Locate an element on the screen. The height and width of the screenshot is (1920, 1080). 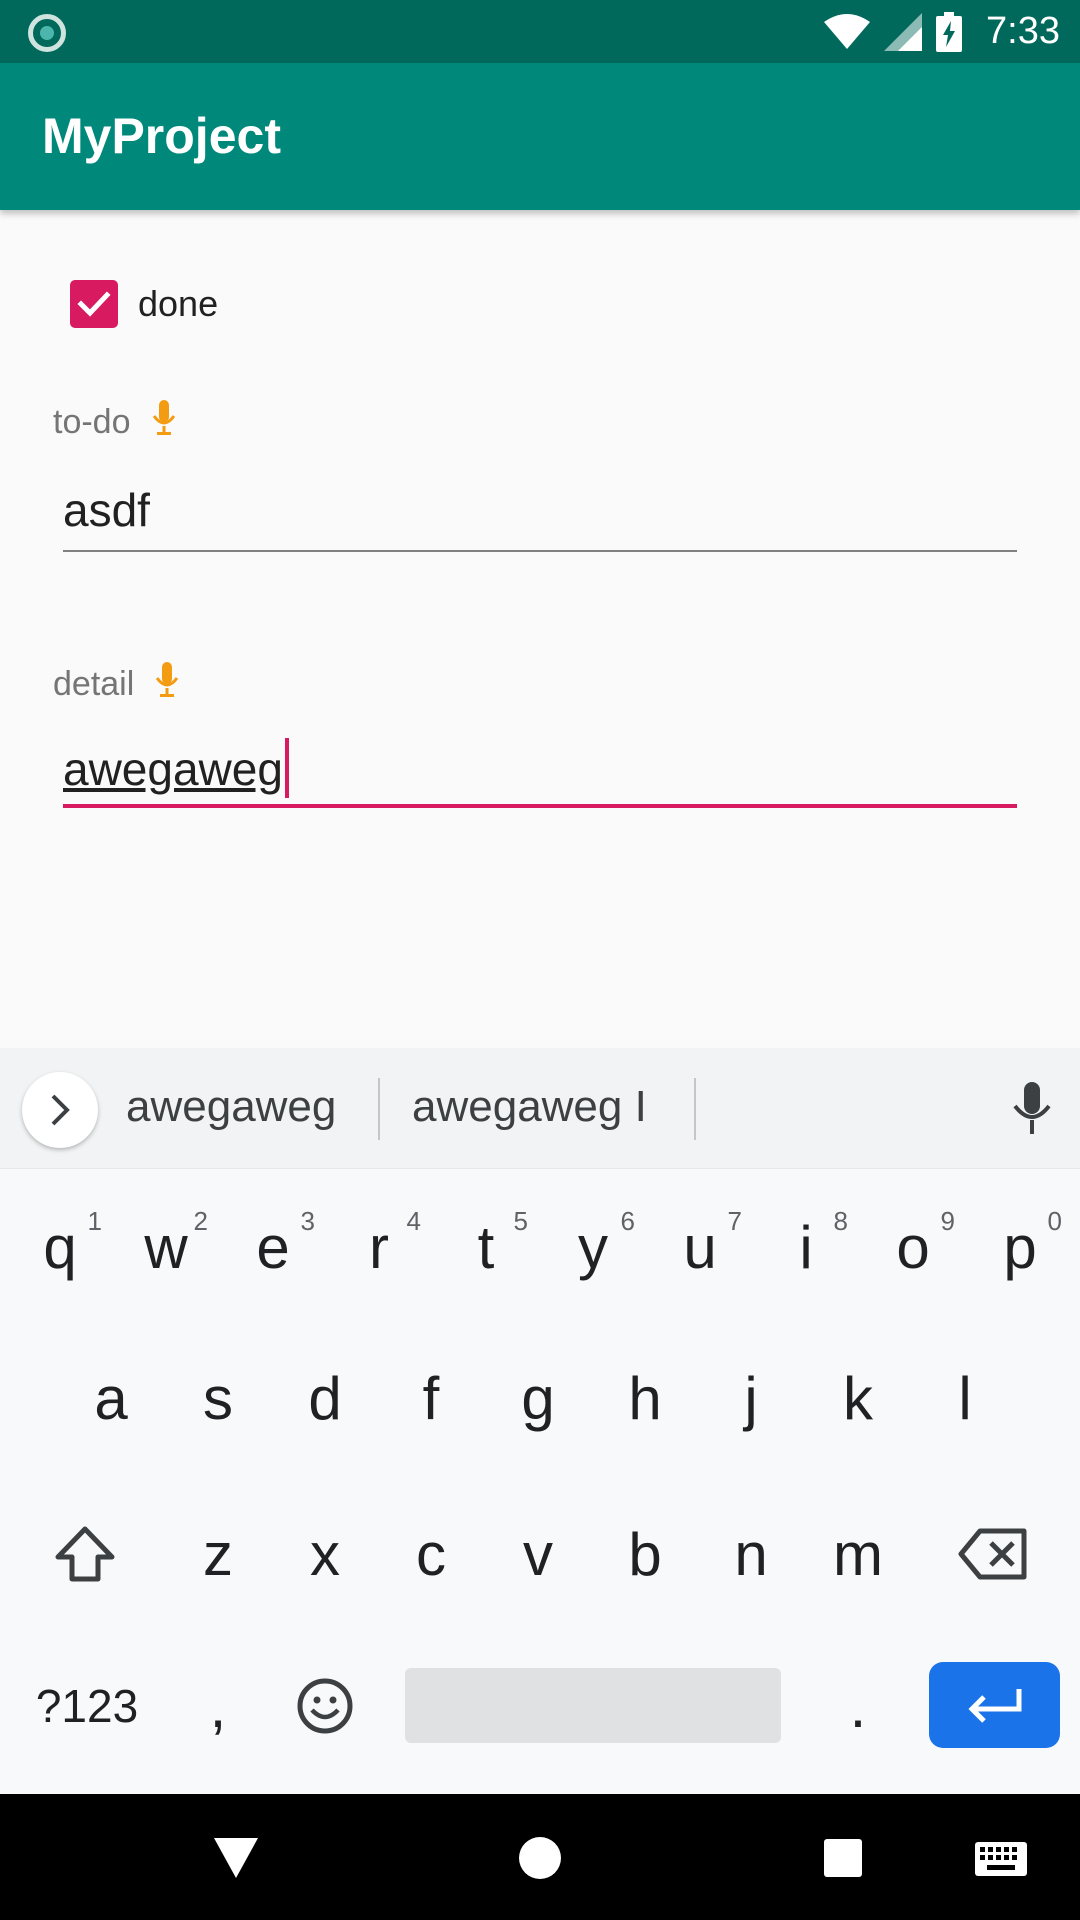
done-checkbox is located at coordinates (94, 304).